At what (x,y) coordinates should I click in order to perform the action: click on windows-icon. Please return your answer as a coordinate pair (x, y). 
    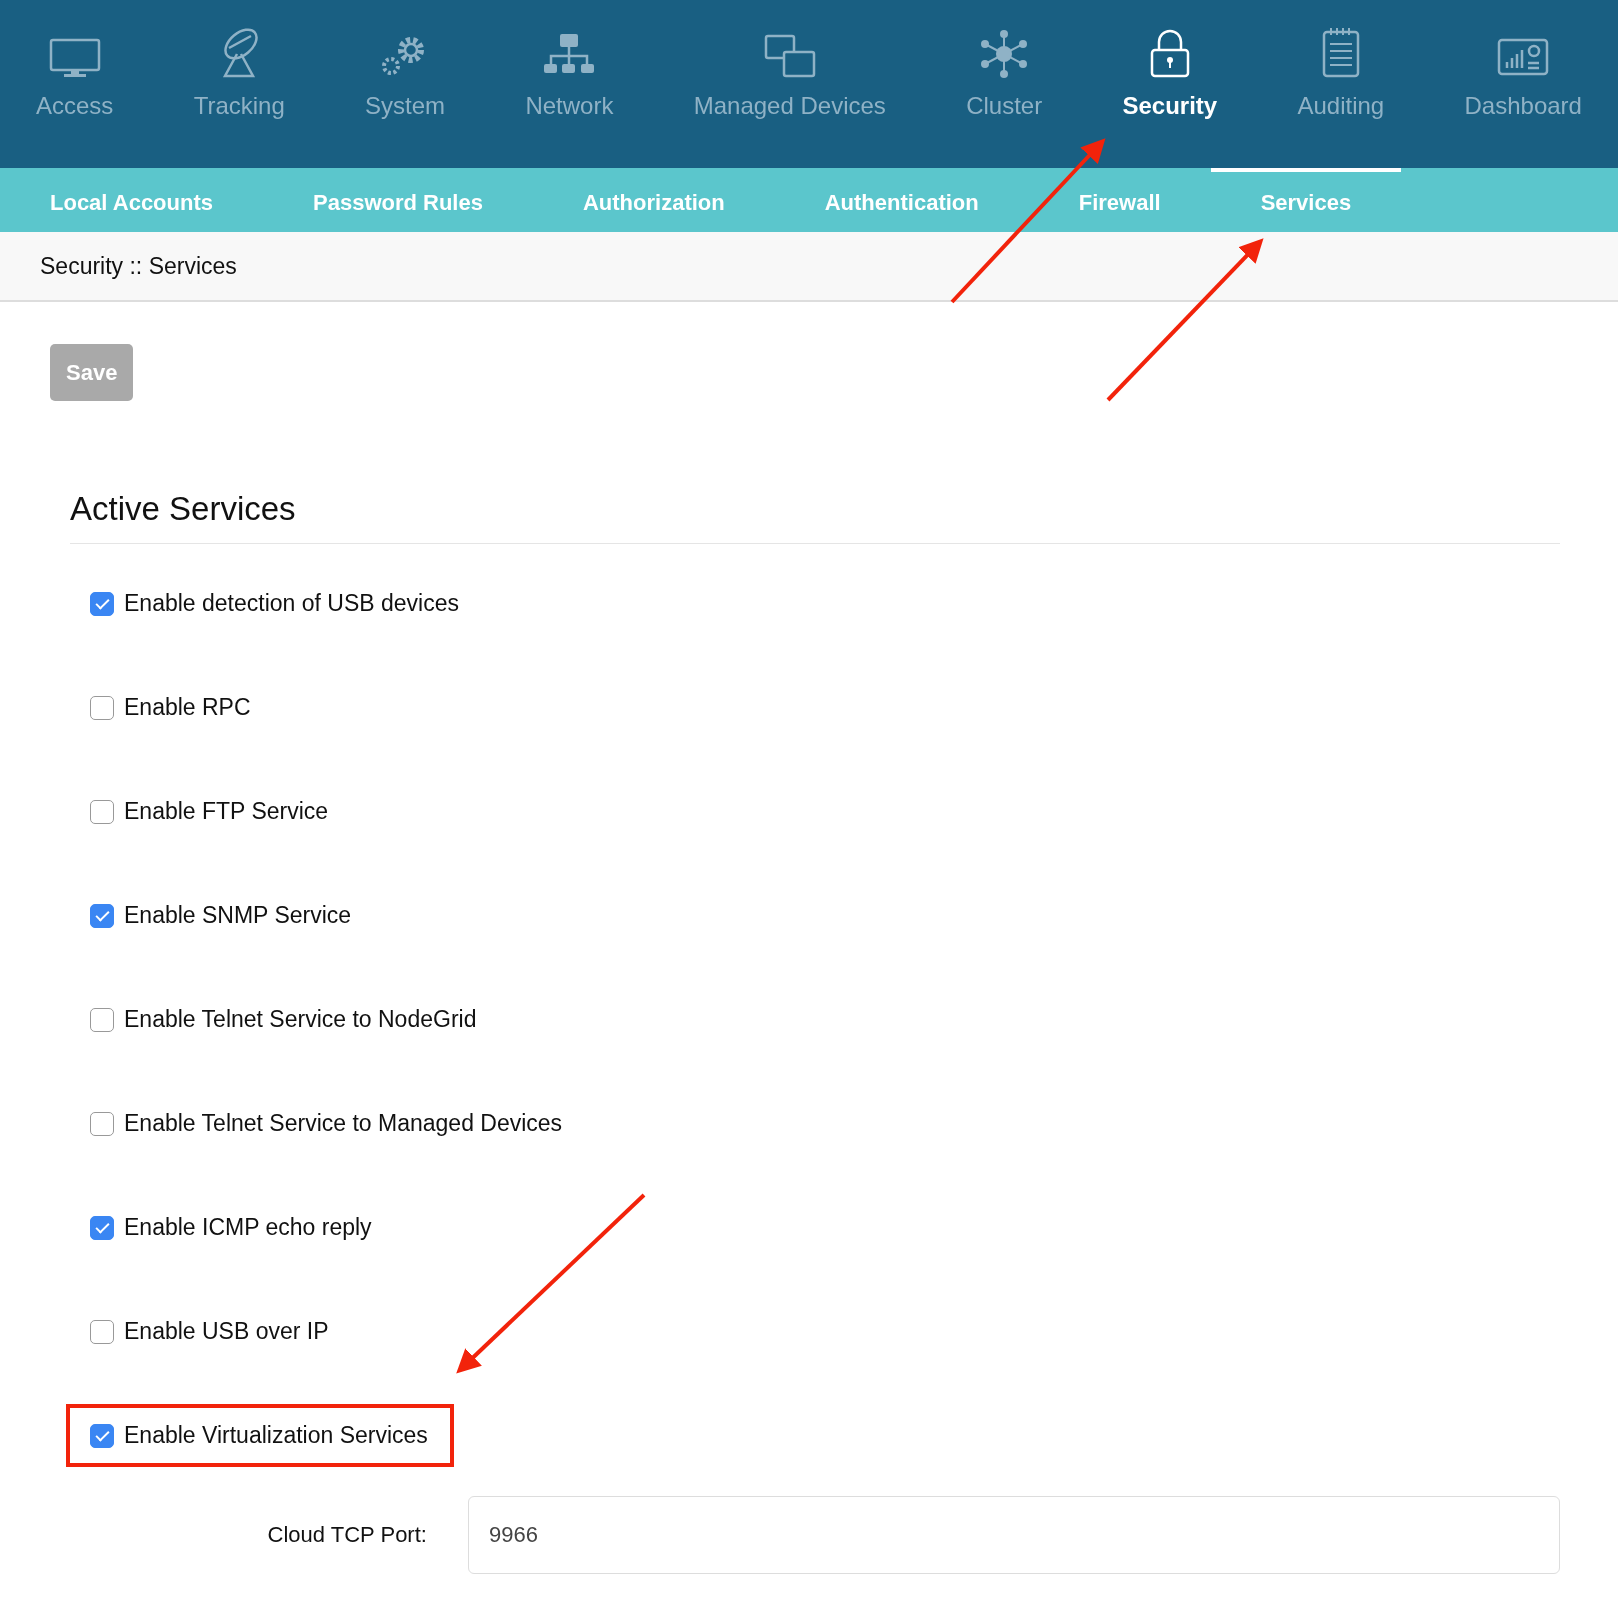
    Looking at the image, I should click on (789, 56).